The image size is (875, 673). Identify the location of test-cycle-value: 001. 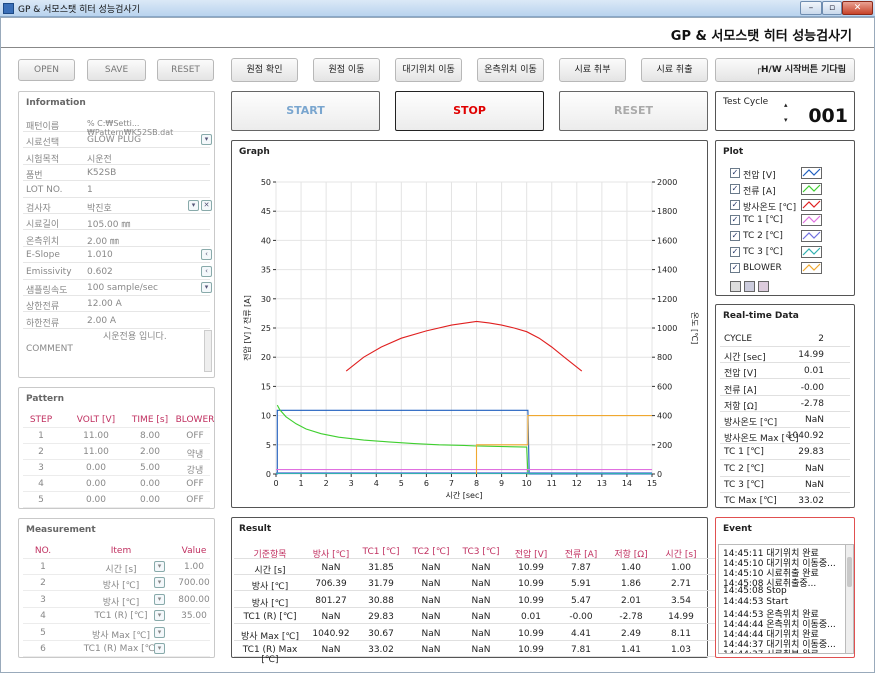
(828, 116).